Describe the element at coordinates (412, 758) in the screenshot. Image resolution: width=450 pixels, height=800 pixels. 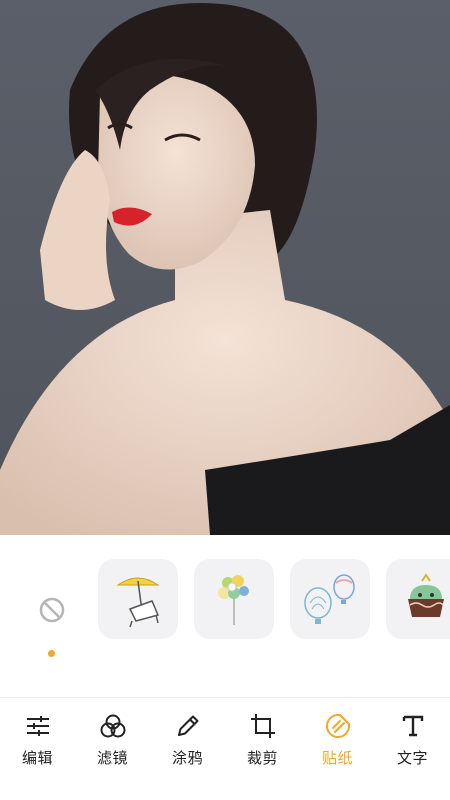
I see `tool-text-label: 文字` at that location.